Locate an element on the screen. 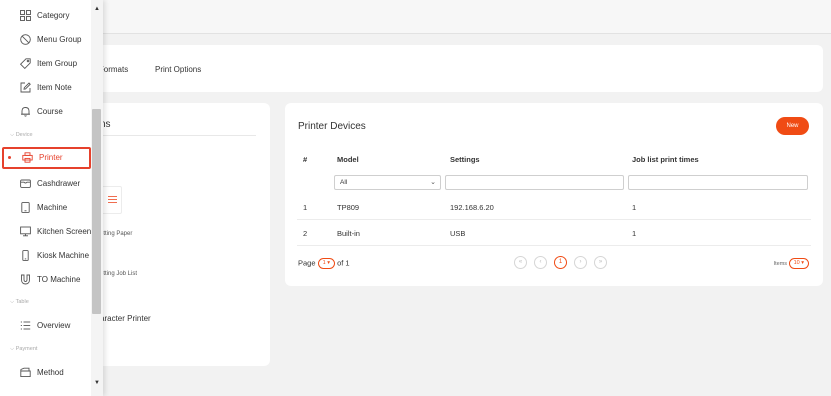 The width and height of the screenshot is (831, 396). sidebar-item-label: Category is located at coordinates (53, 15).